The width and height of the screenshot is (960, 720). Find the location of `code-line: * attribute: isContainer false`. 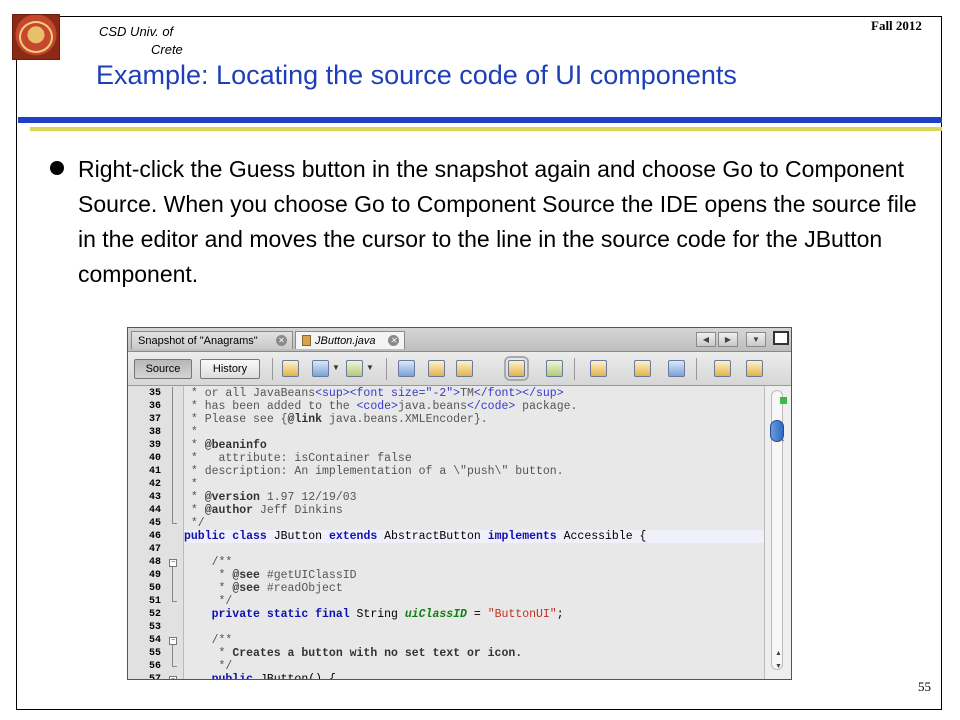

code-line: * attribute: isContainer false is located at coordinates (474, 458).